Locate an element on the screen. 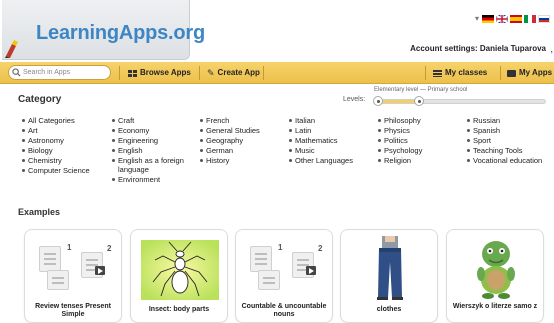 This screenshot has height=323, width=554. category-link: General Studies is located at coordinates (246, 130).